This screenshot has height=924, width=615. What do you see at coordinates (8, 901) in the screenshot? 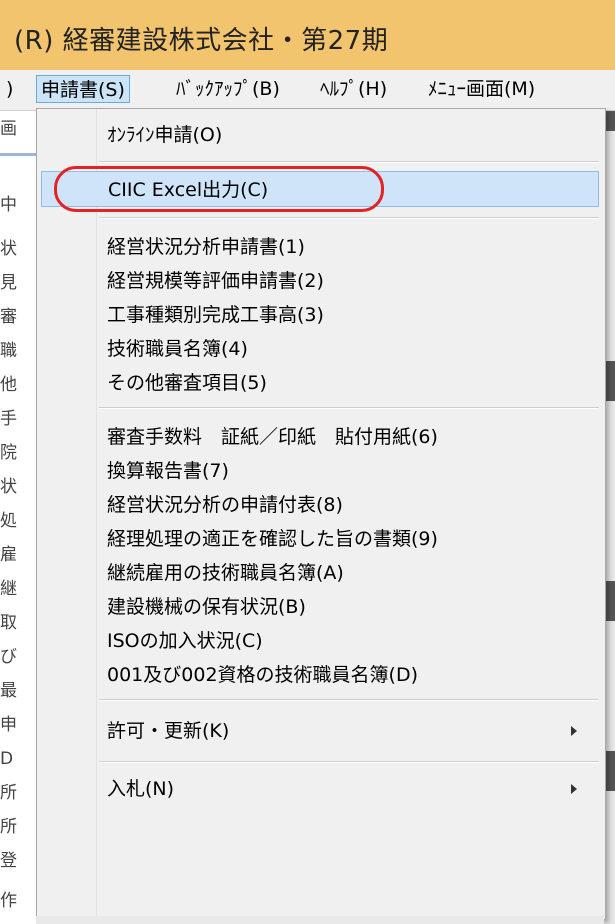
I see `background-text: 作` at bounding box center [8, 901].